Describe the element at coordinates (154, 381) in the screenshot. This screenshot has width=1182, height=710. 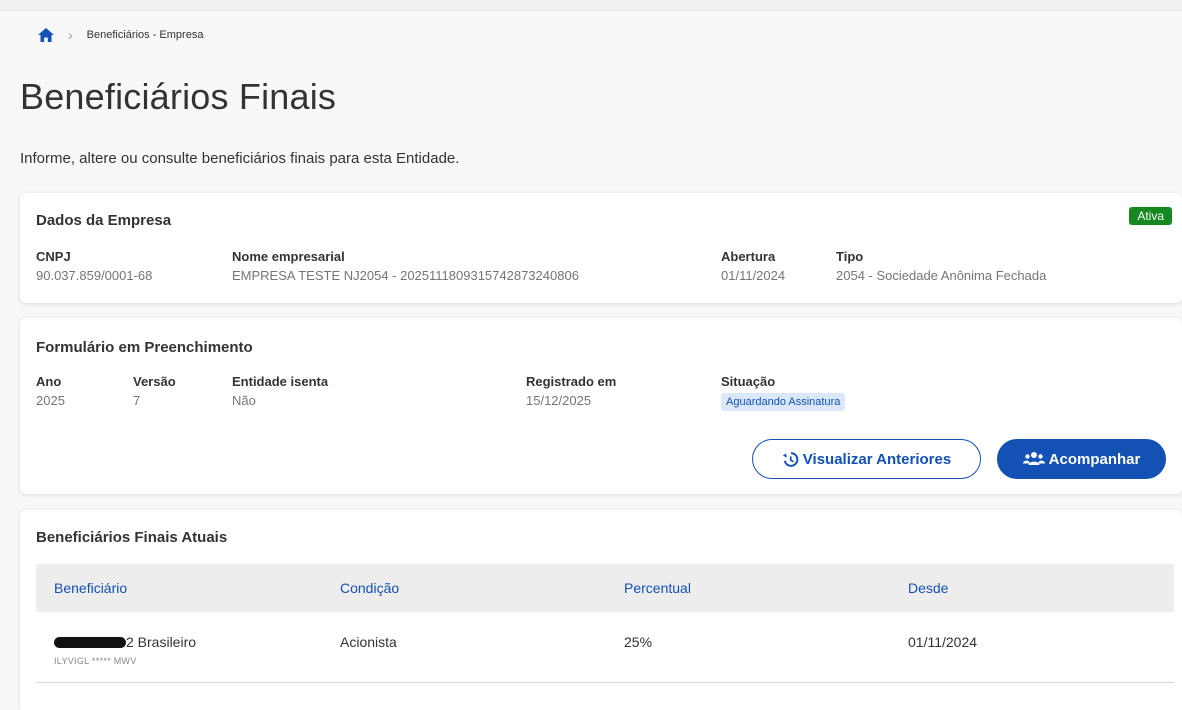
I see `version-label: Versão` at that location.